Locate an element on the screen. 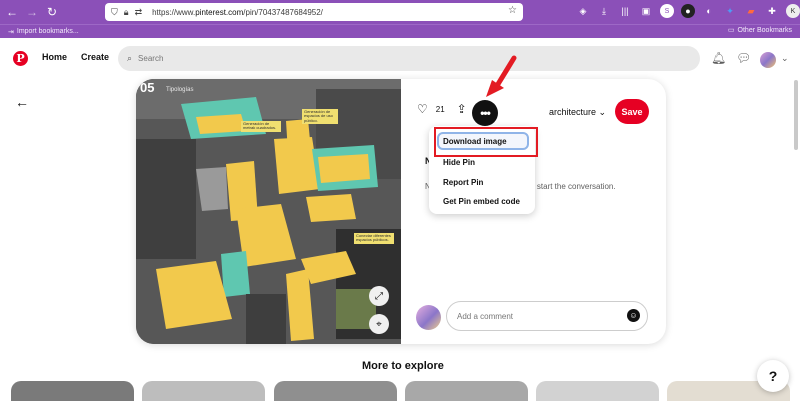 This screenshot has width=800, height=401. like-count: 21 is located at coordinates (440, 109).